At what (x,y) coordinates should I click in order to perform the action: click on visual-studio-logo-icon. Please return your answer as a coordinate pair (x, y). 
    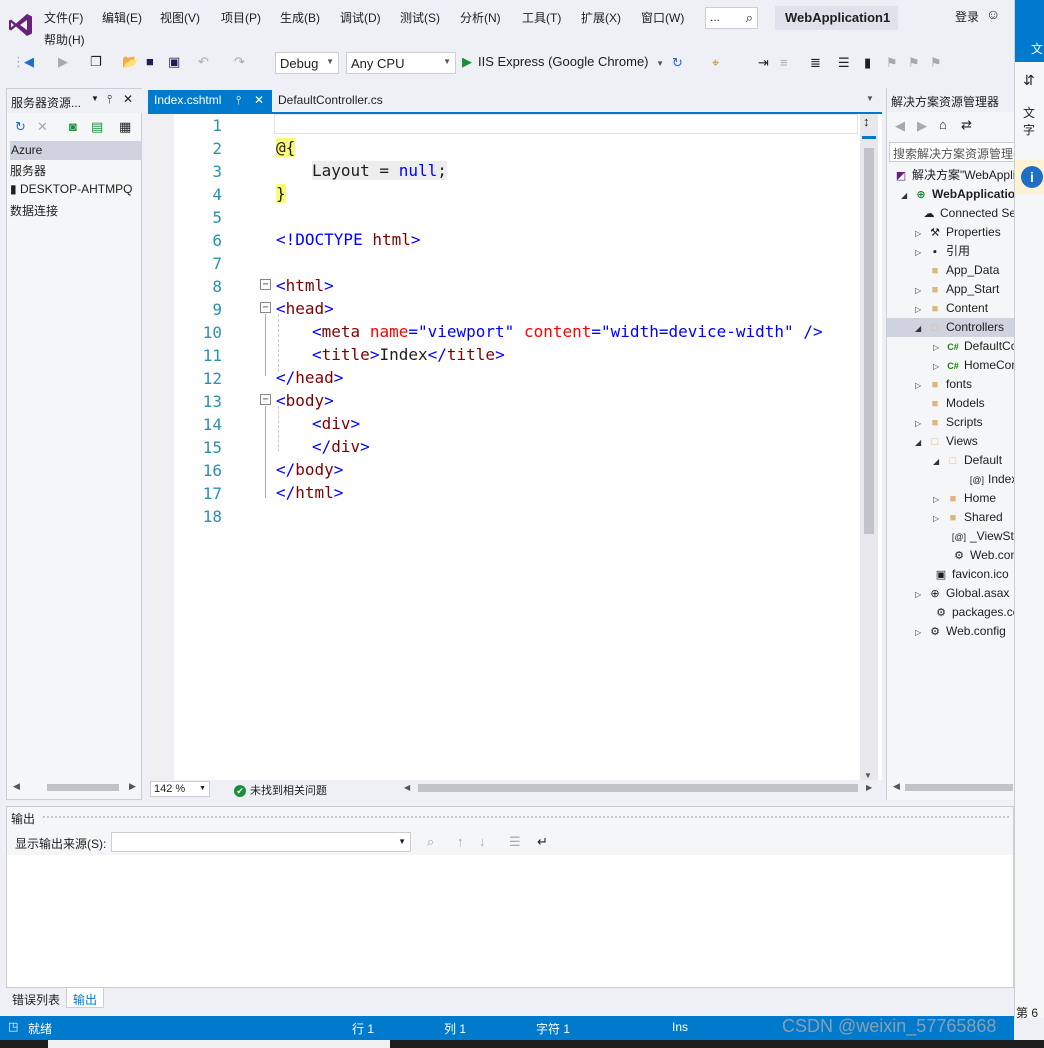
    Looking at the image, I should click on (21, 25).